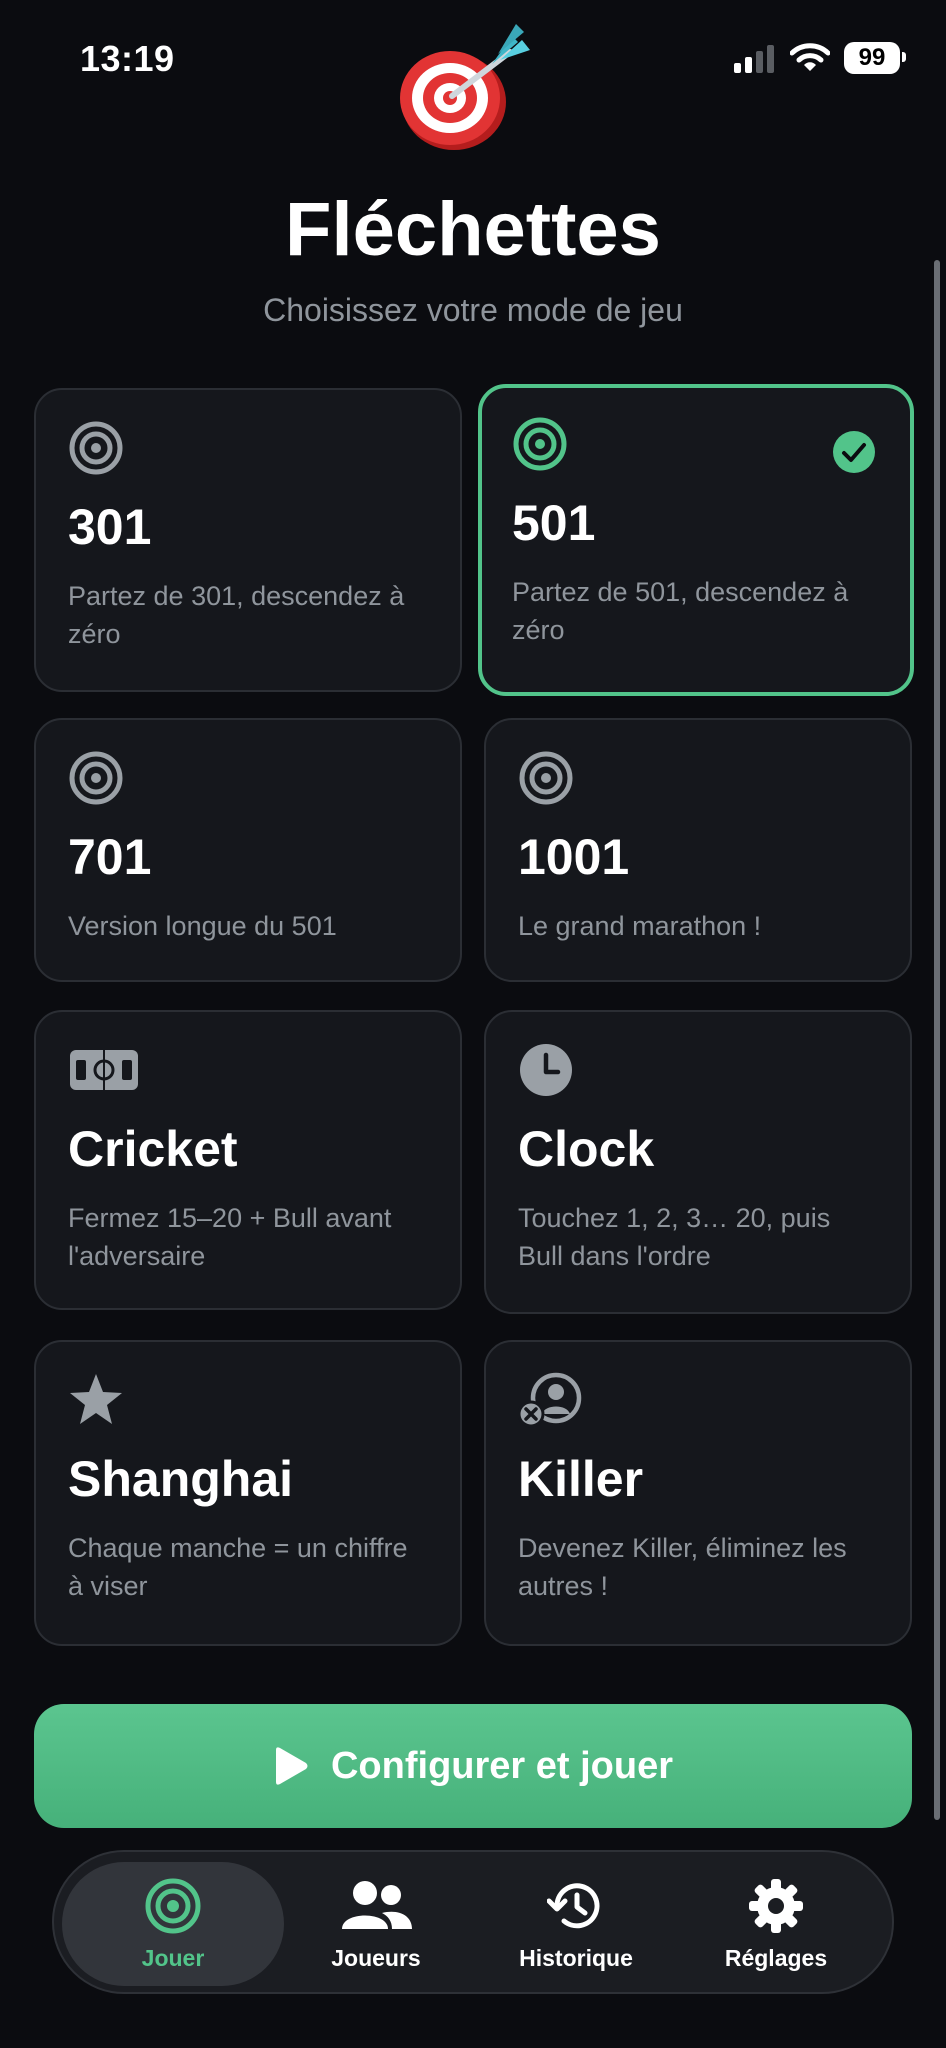 Image resolution: width=946 pixels, height=2048 pixels. What do you see at coordinates (854, 452) in the screenshot?
I see `selected-check-icon` at bounding box center [854, 452].